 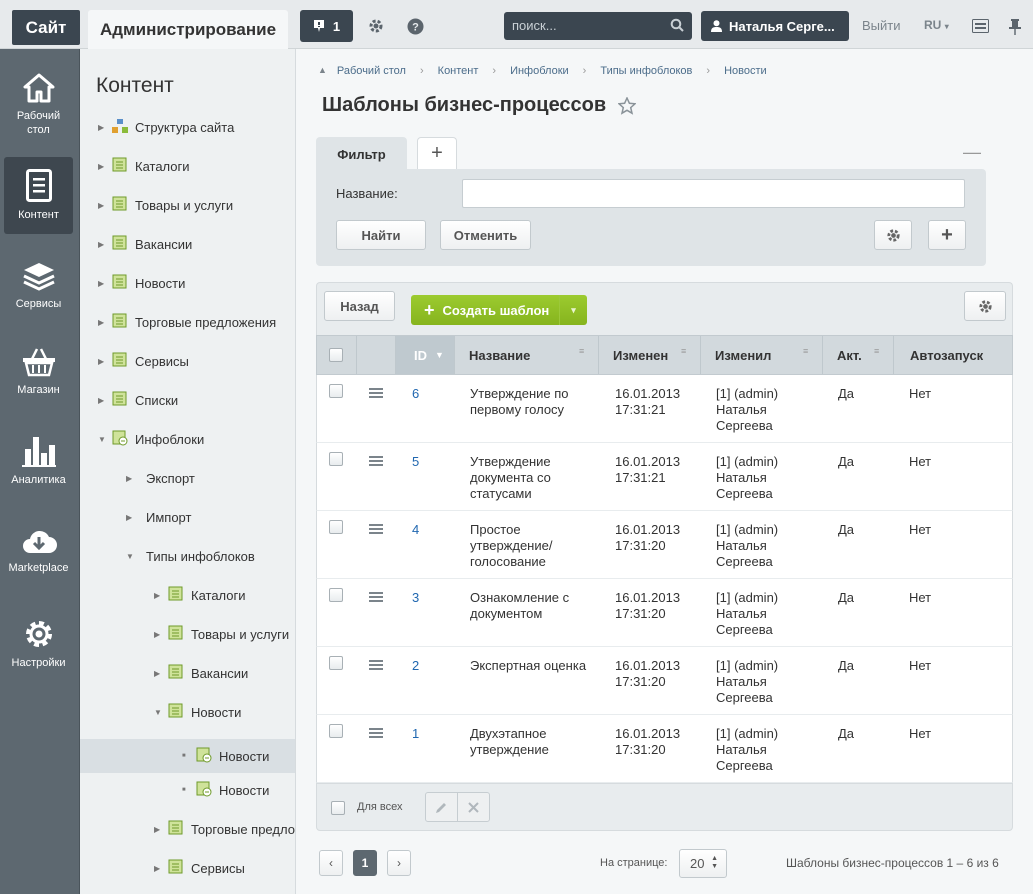 What do you see at coordinates (331, 863) in the screenshot?
I see `prev-page-button: ‹` at bounding box center [331, 863].